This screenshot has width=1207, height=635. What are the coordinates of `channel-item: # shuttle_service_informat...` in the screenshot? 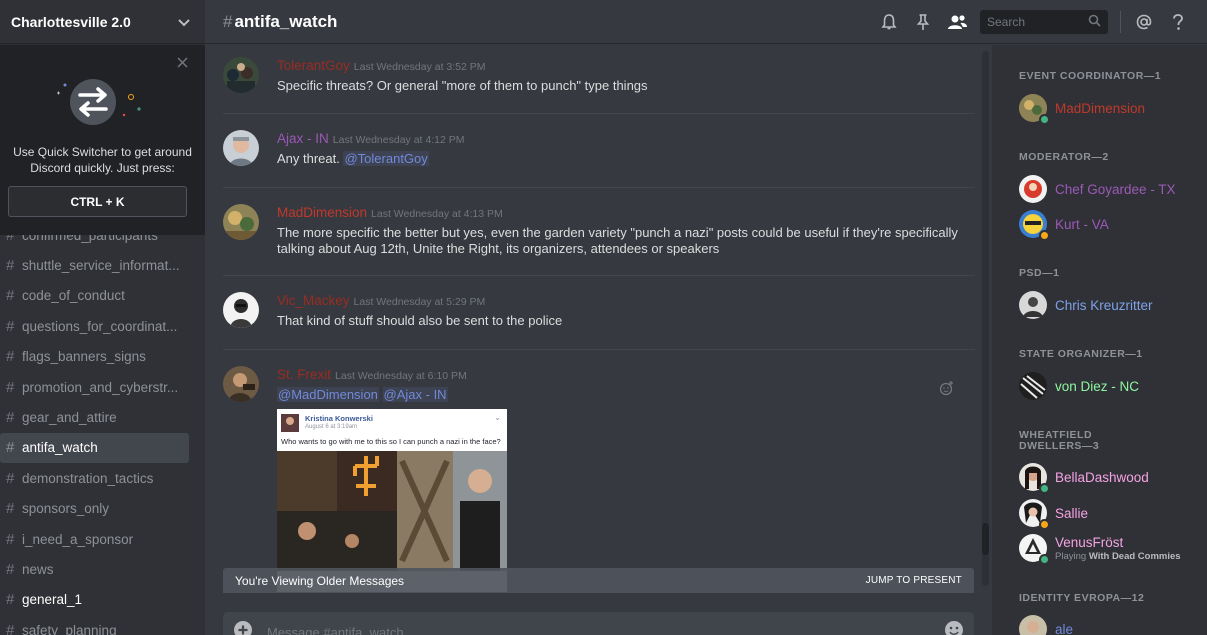 It's located at (94, 265).